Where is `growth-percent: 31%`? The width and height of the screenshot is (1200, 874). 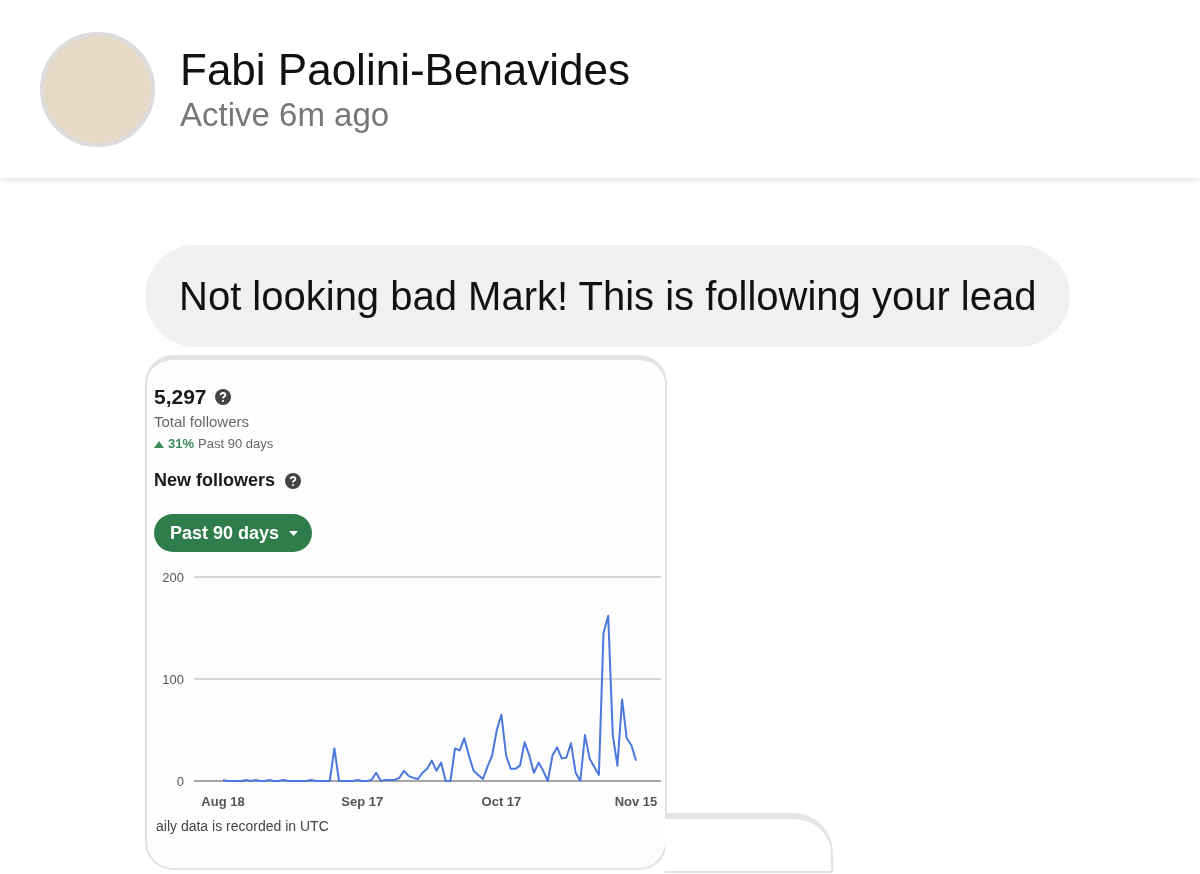 growth-percent: 31% is located at coordinates (181, 444).